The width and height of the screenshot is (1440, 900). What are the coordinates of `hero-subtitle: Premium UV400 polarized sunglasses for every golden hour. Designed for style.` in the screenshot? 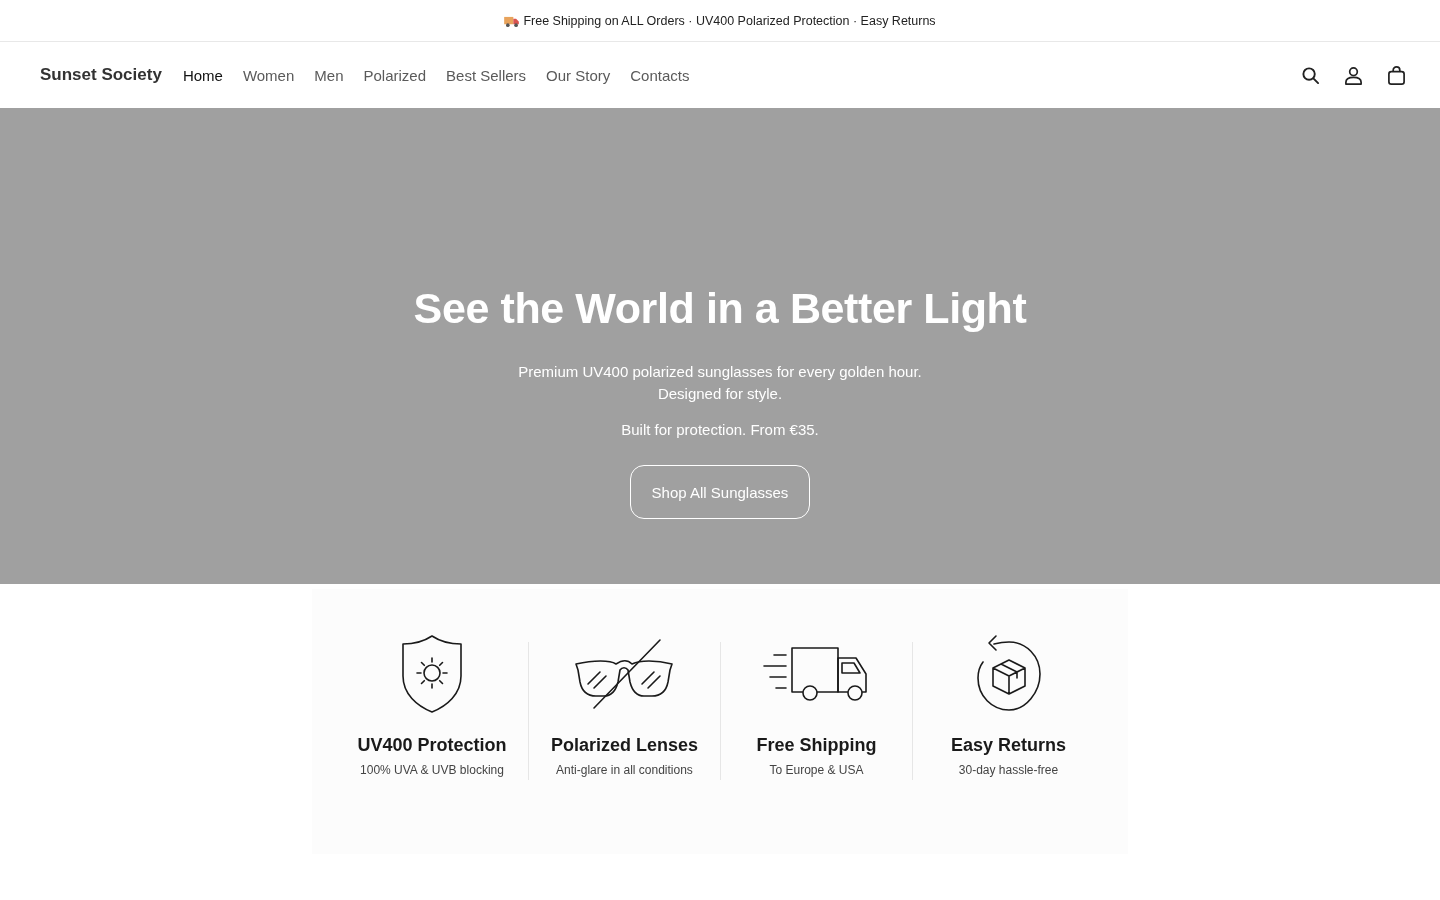 It's located at (720, 383).